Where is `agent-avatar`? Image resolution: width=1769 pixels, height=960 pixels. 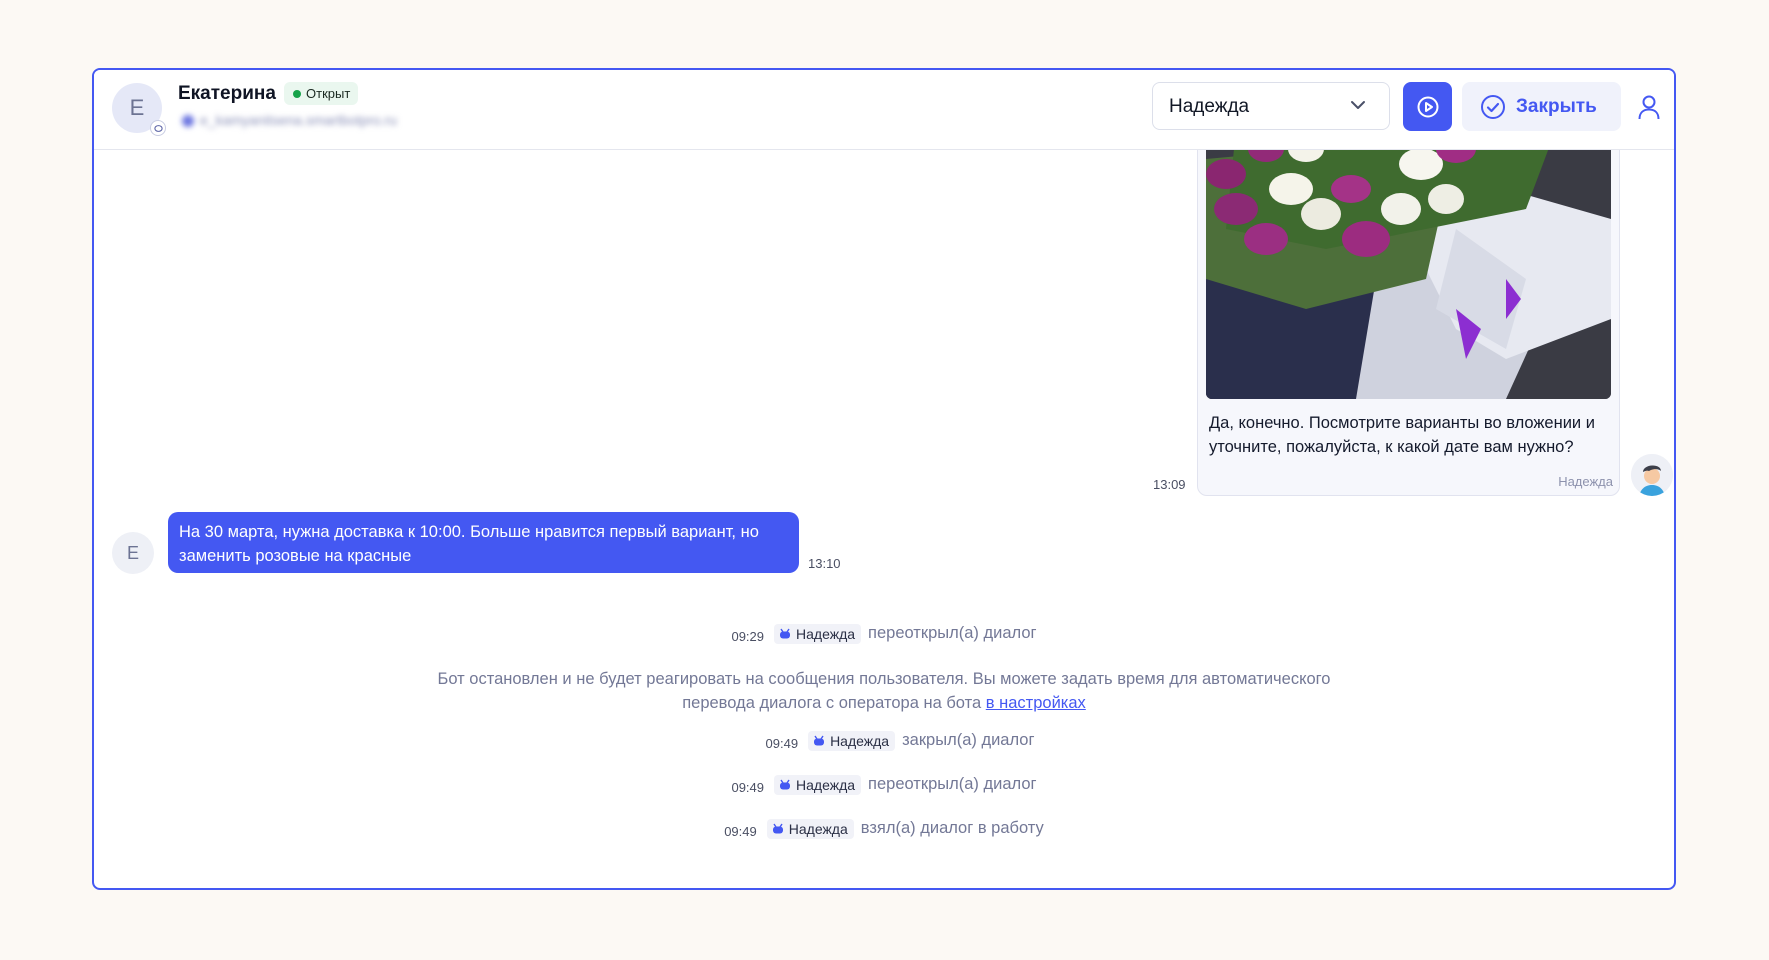
agent-avatar is located at coordinates (1652, 475).